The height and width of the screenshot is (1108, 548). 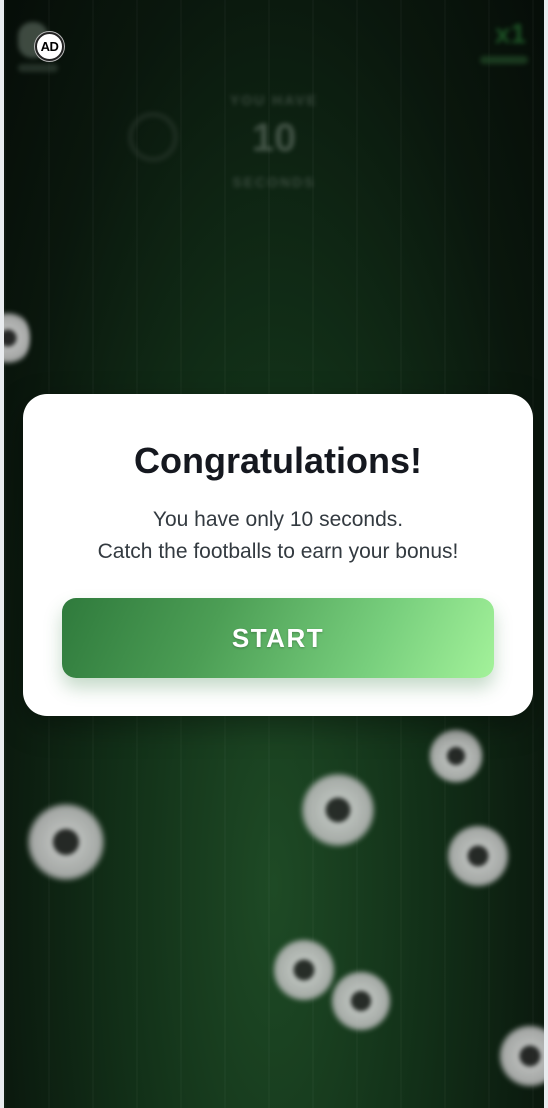 What do you see at coordinates (278, 551) in the screenshot?
I see `modal-description-line2: Catch the footballs to earn your bonus!` at bounding box center [278, 551].